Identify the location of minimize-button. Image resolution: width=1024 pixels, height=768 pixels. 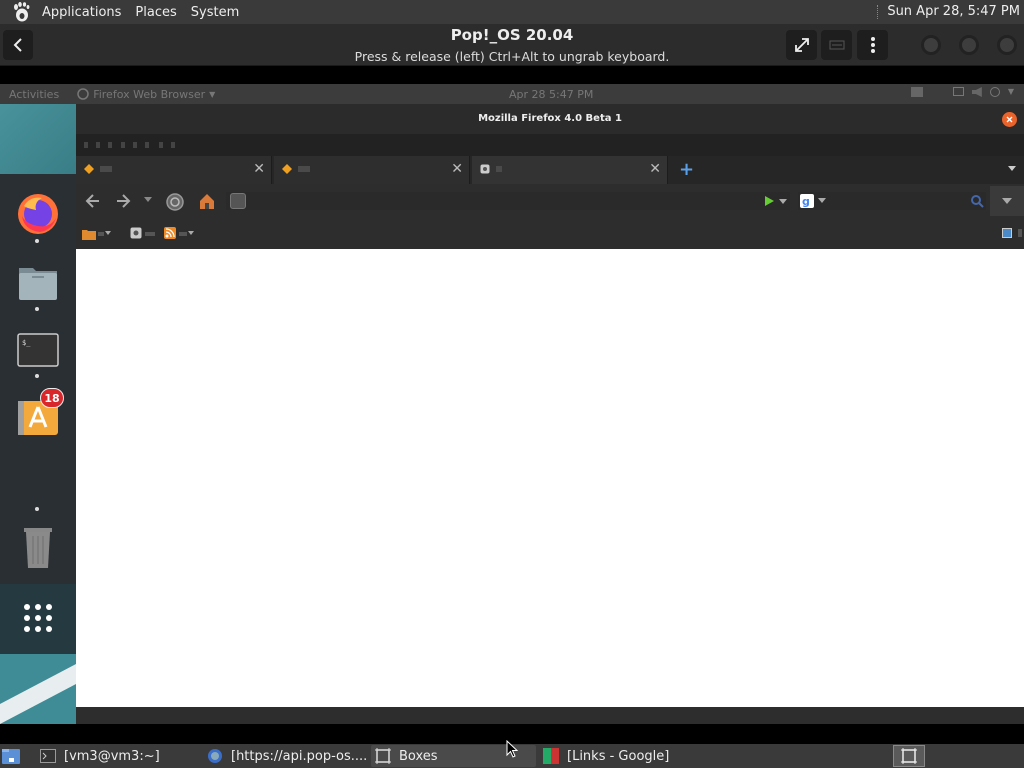
(931, 45).